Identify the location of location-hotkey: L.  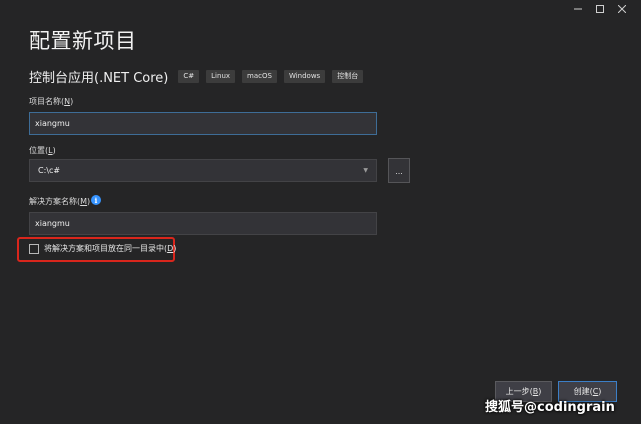
(50, 150).